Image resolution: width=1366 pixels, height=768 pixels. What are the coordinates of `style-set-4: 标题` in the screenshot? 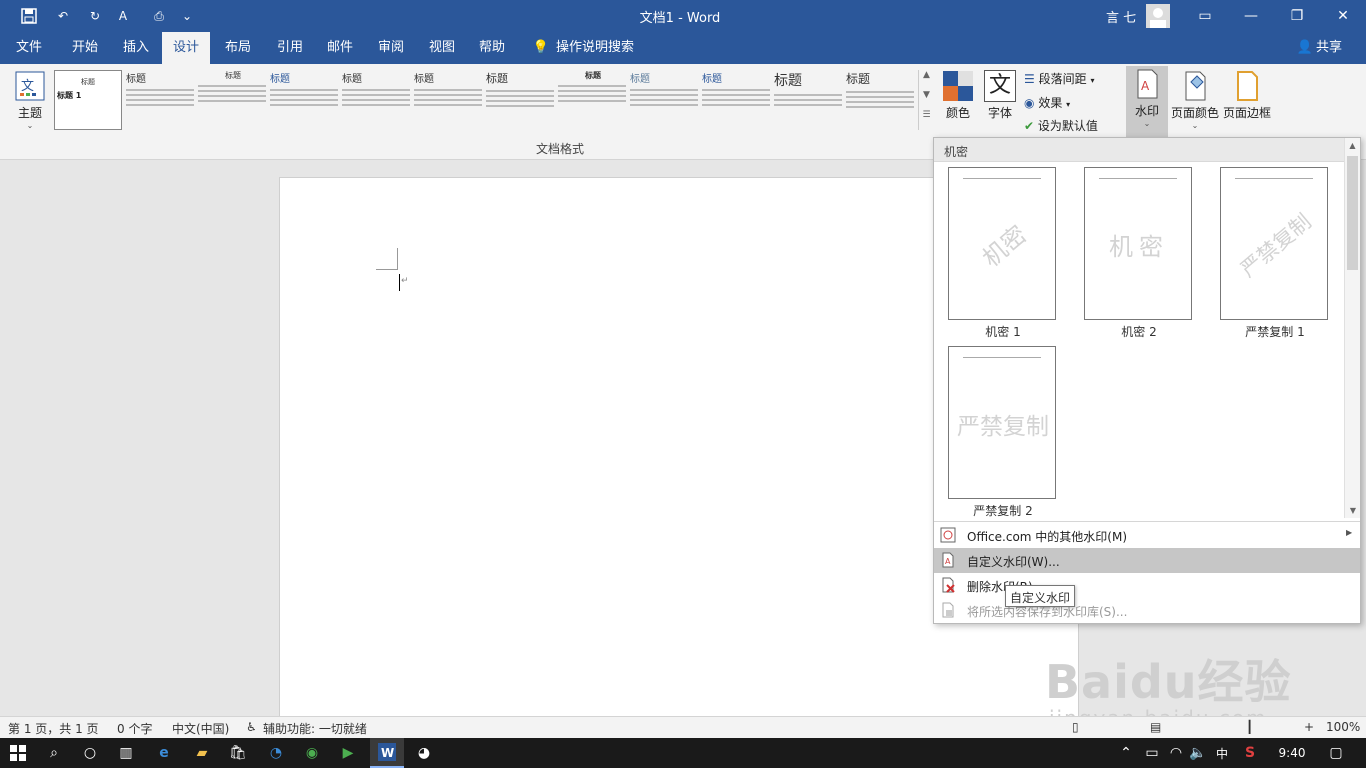 It's located at (305, 99).